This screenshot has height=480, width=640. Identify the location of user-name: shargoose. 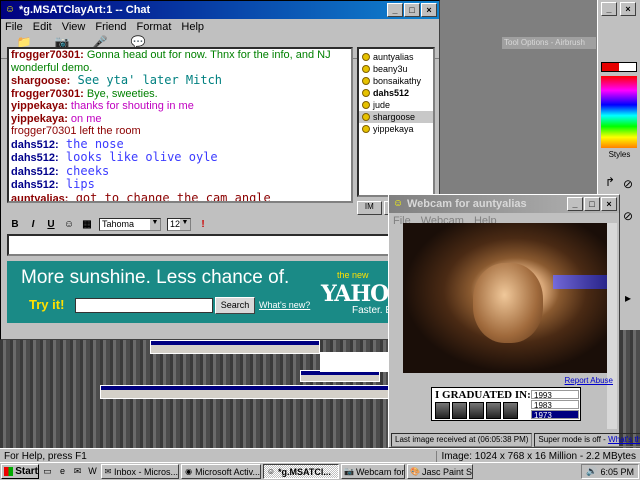
(394, 117).